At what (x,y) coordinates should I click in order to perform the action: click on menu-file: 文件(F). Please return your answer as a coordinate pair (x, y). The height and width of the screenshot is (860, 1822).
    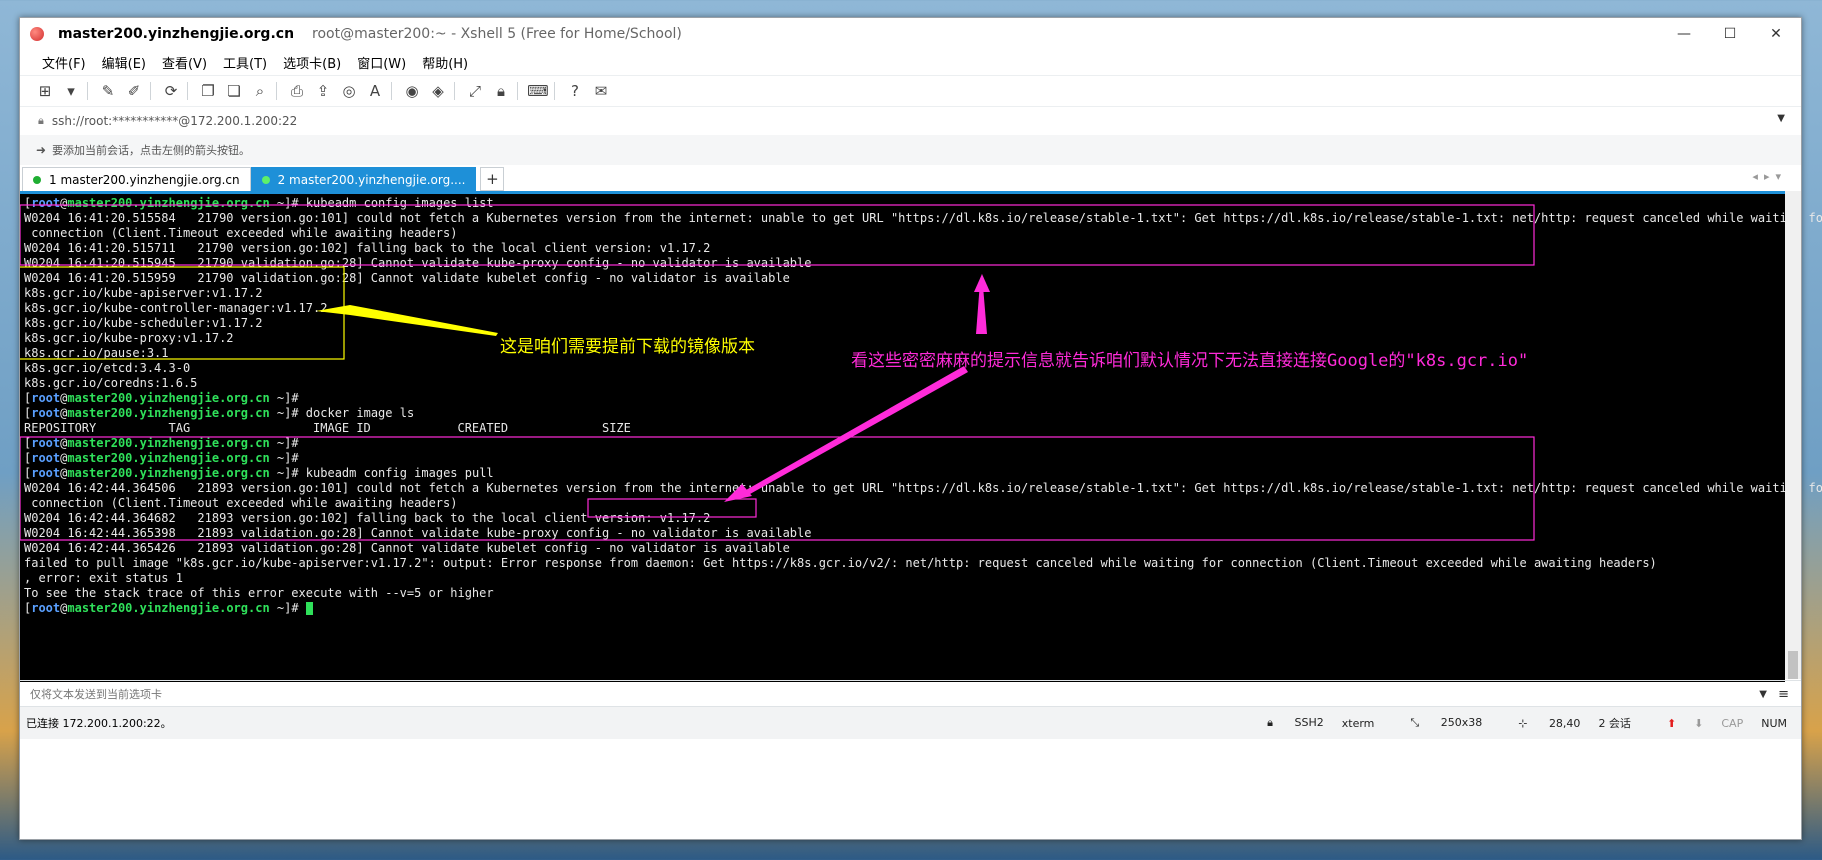
    Looking at the image, I should click on (64, 62).